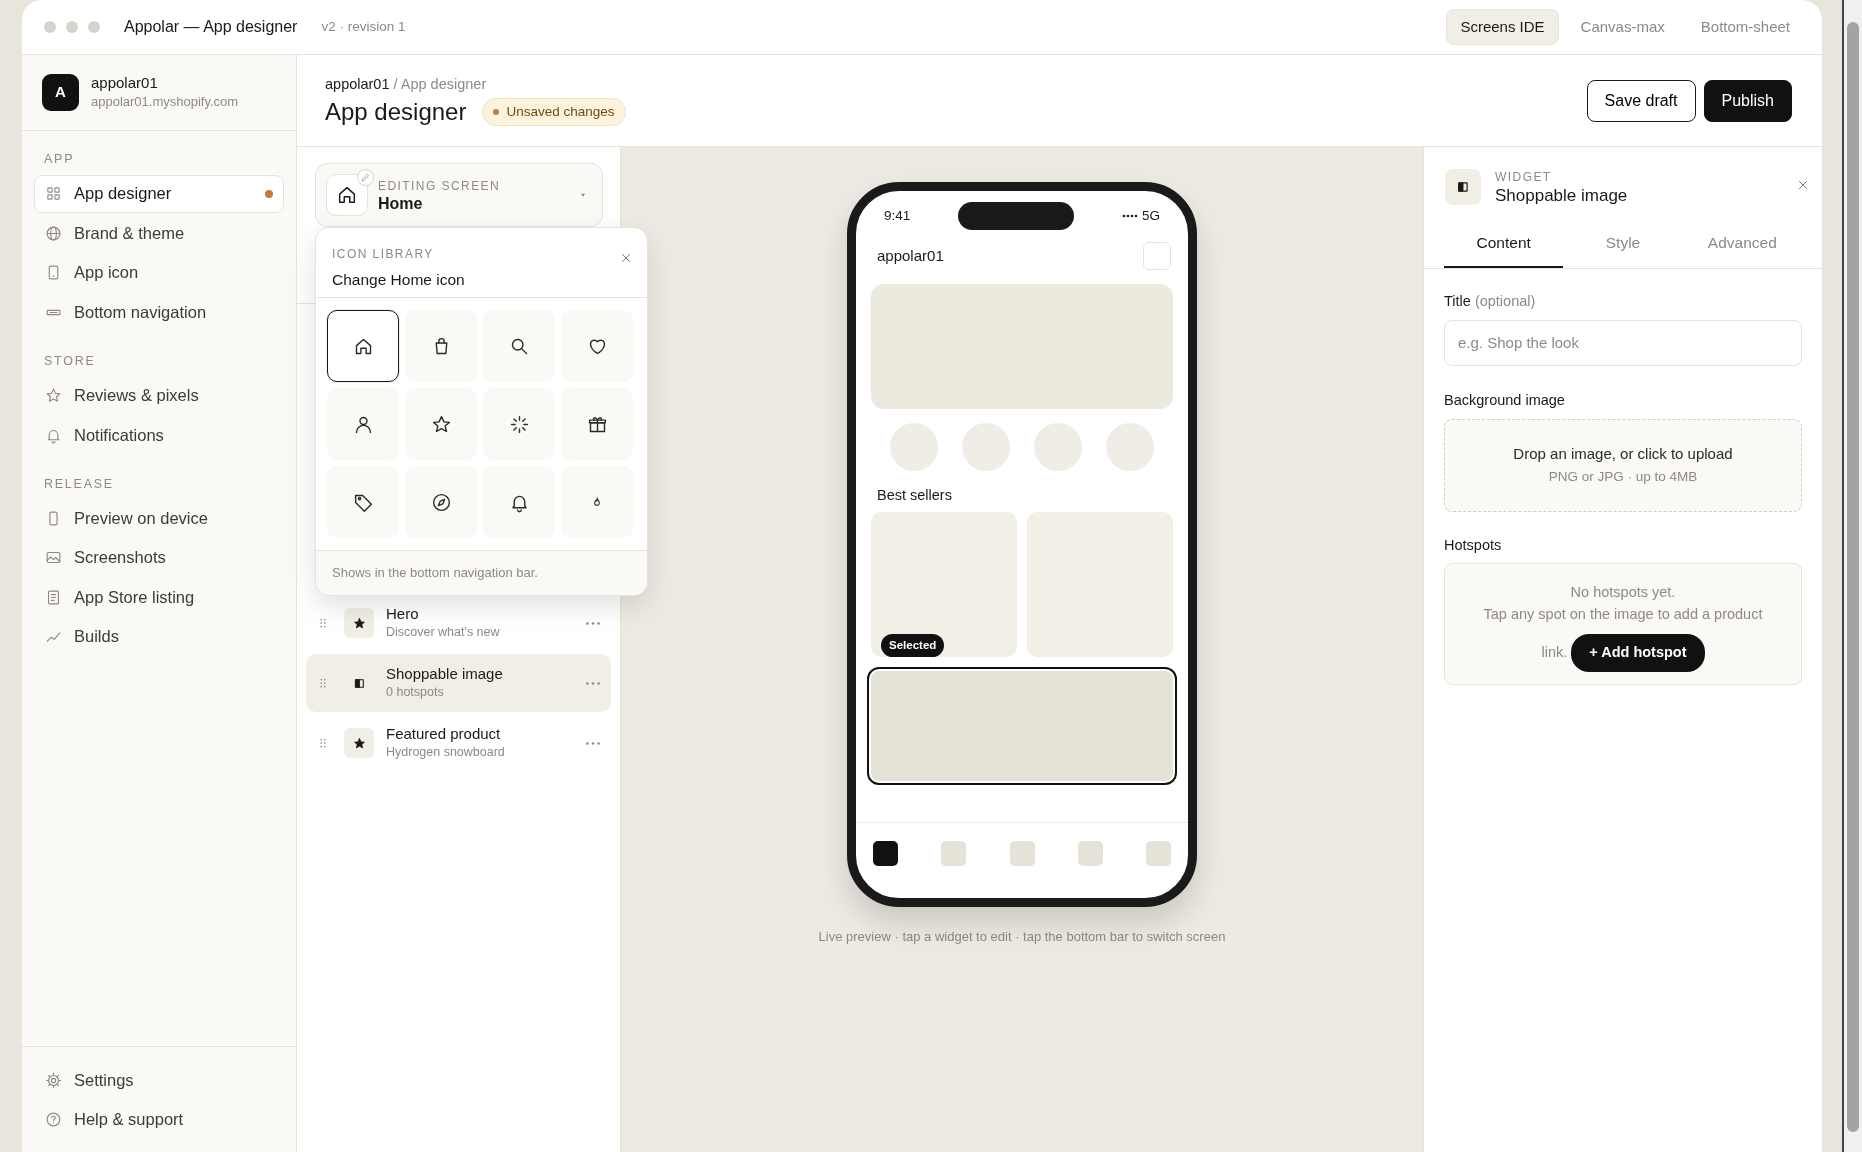 Image resolution: width=1862 pixels, height=1152 pixels. I want to click on popup-title: Change Home icon, so click(399, 279).